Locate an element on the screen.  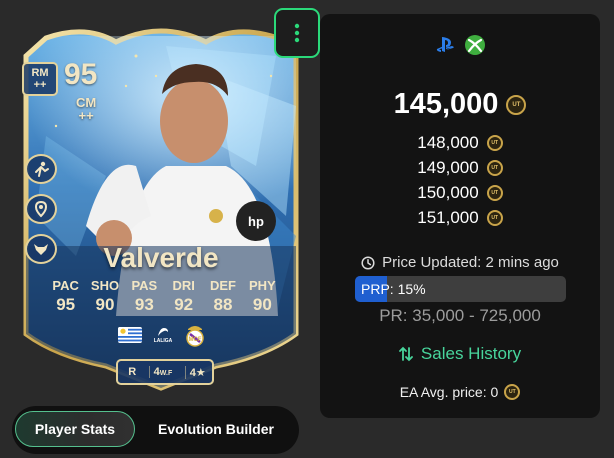
league-label: LALIGA is located at coordinates (163, 341).